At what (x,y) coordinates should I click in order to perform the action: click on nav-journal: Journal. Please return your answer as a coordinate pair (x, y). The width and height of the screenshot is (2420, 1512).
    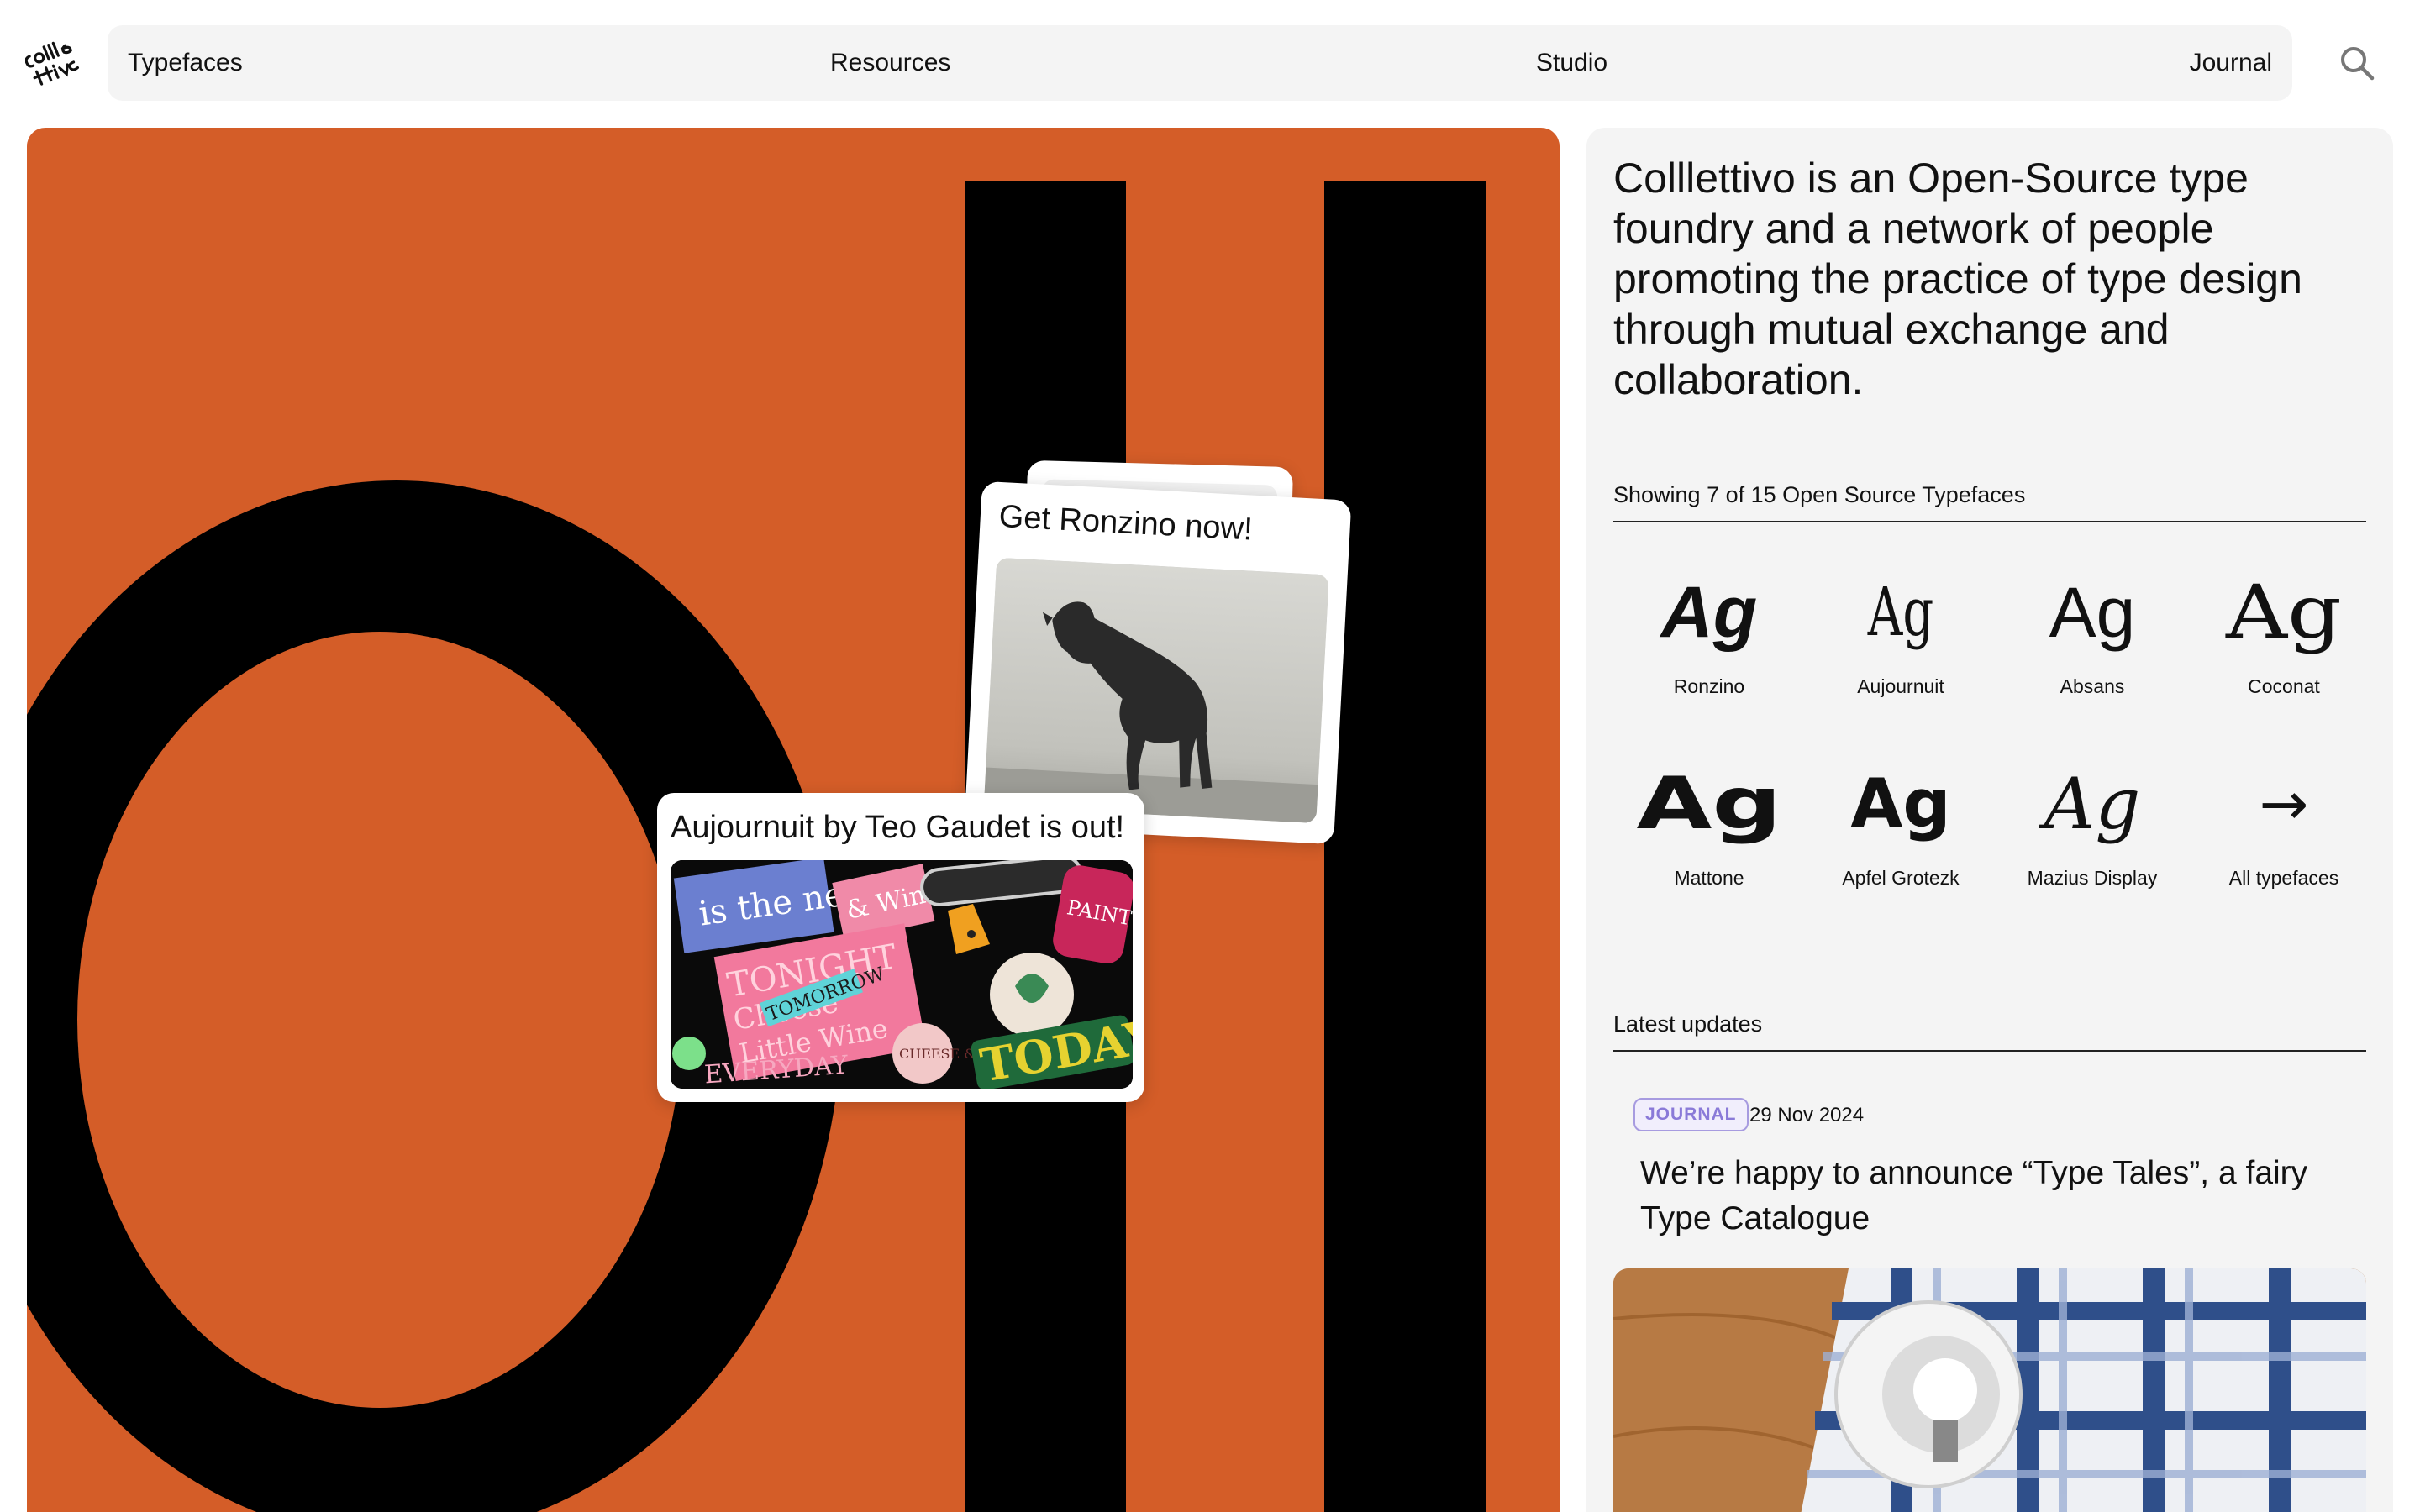
    Looking at the image, I should click on (2231, 63).